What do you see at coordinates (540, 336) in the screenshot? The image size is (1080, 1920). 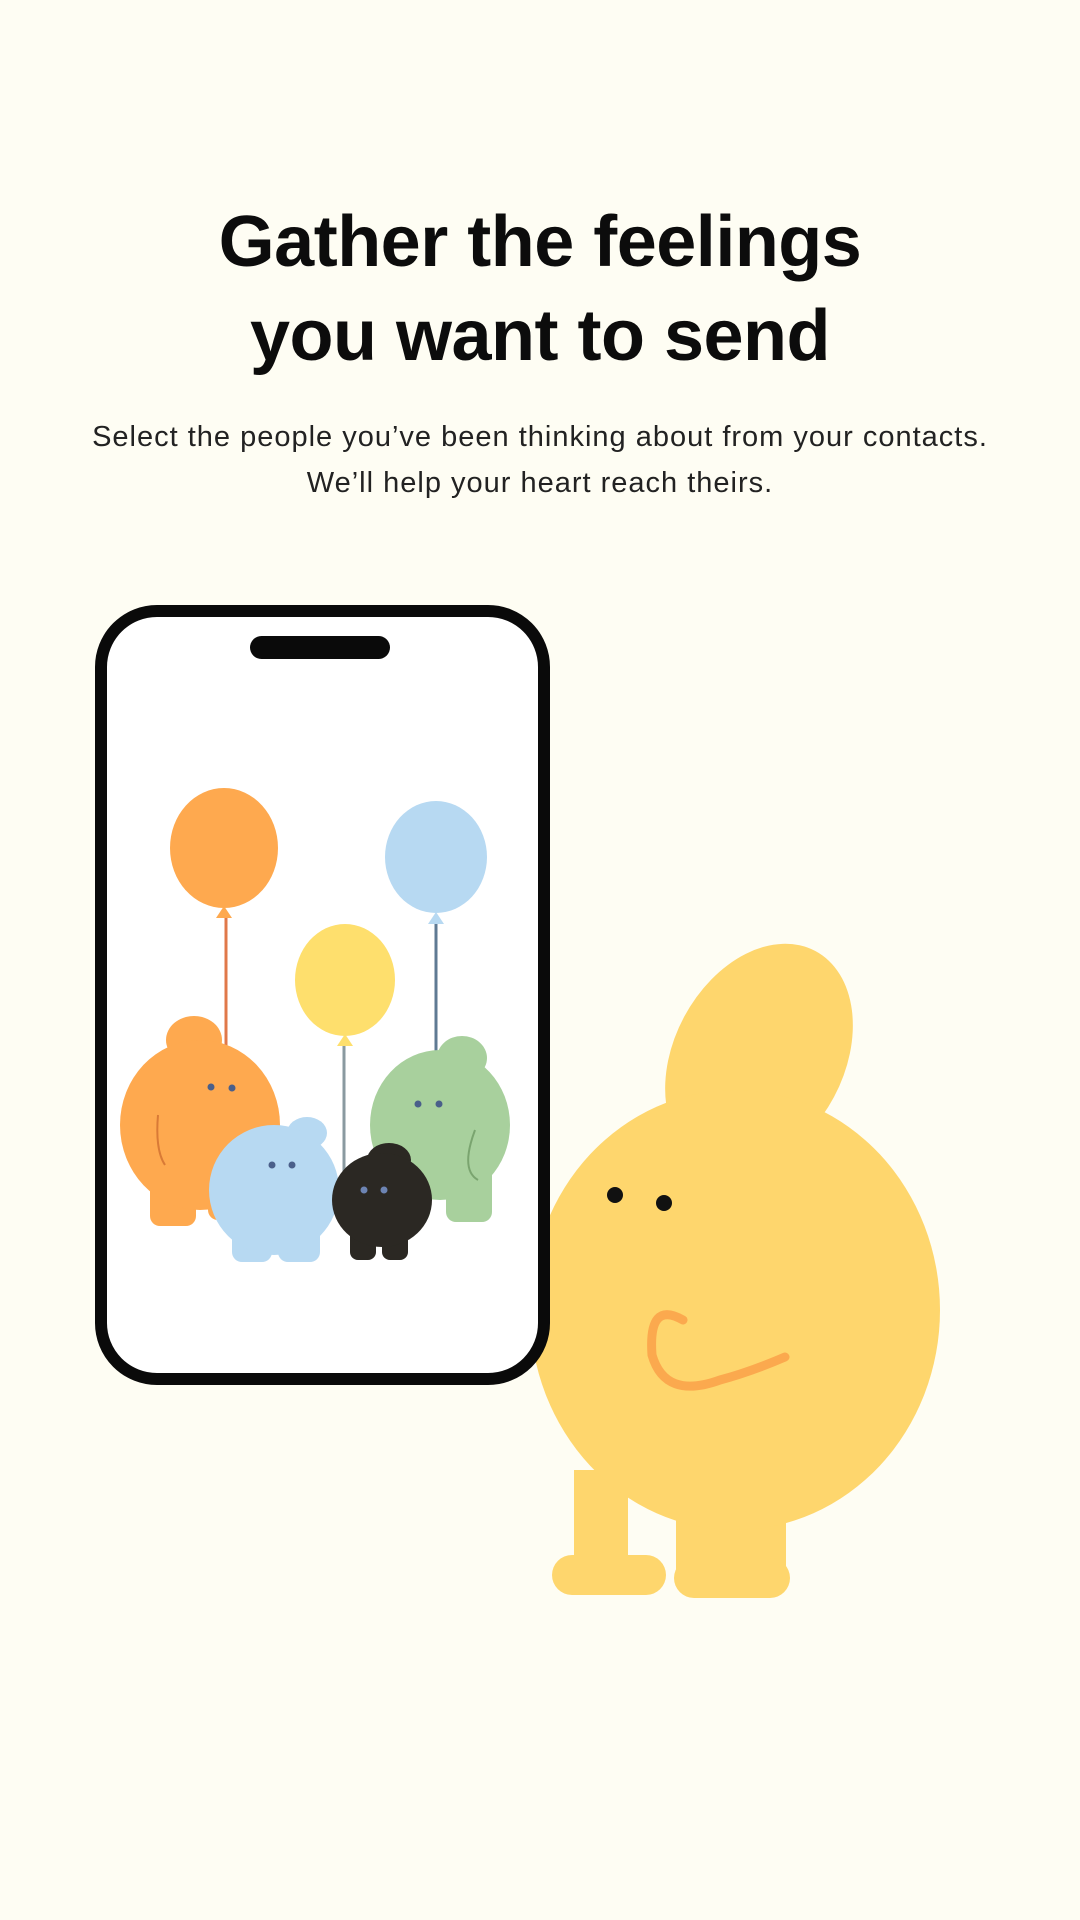 I see `title-line-2: you want to send` at bounding box center [540, 336].